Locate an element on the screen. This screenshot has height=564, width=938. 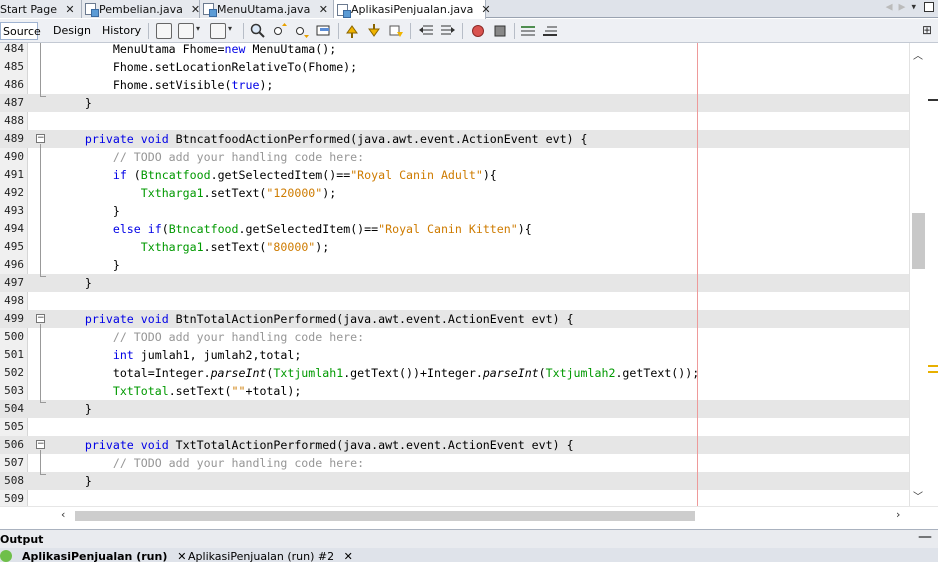
shift-left-icon is located at coordinates (426, 31).